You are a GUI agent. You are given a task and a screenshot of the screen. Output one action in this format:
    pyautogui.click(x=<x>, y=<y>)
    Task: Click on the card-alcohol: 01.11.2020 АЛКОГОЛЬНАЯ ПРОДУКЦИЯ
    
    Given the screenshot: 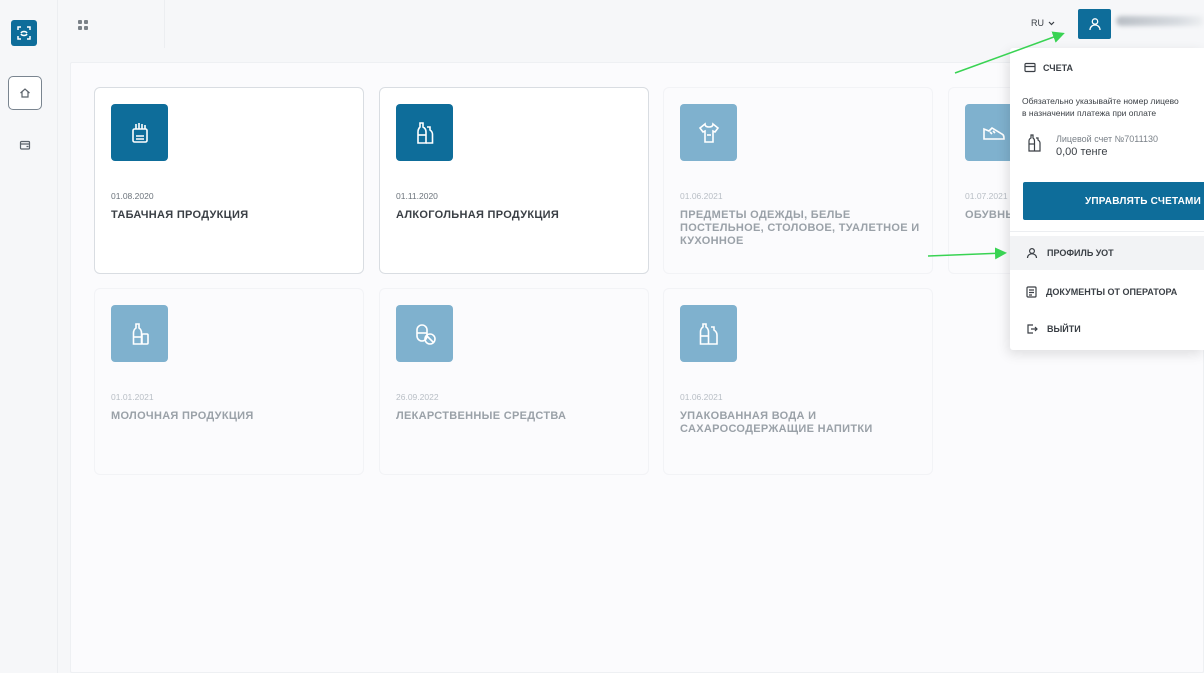 What is the action you would take?
    pyautogui.click(x=514, y=180)
    